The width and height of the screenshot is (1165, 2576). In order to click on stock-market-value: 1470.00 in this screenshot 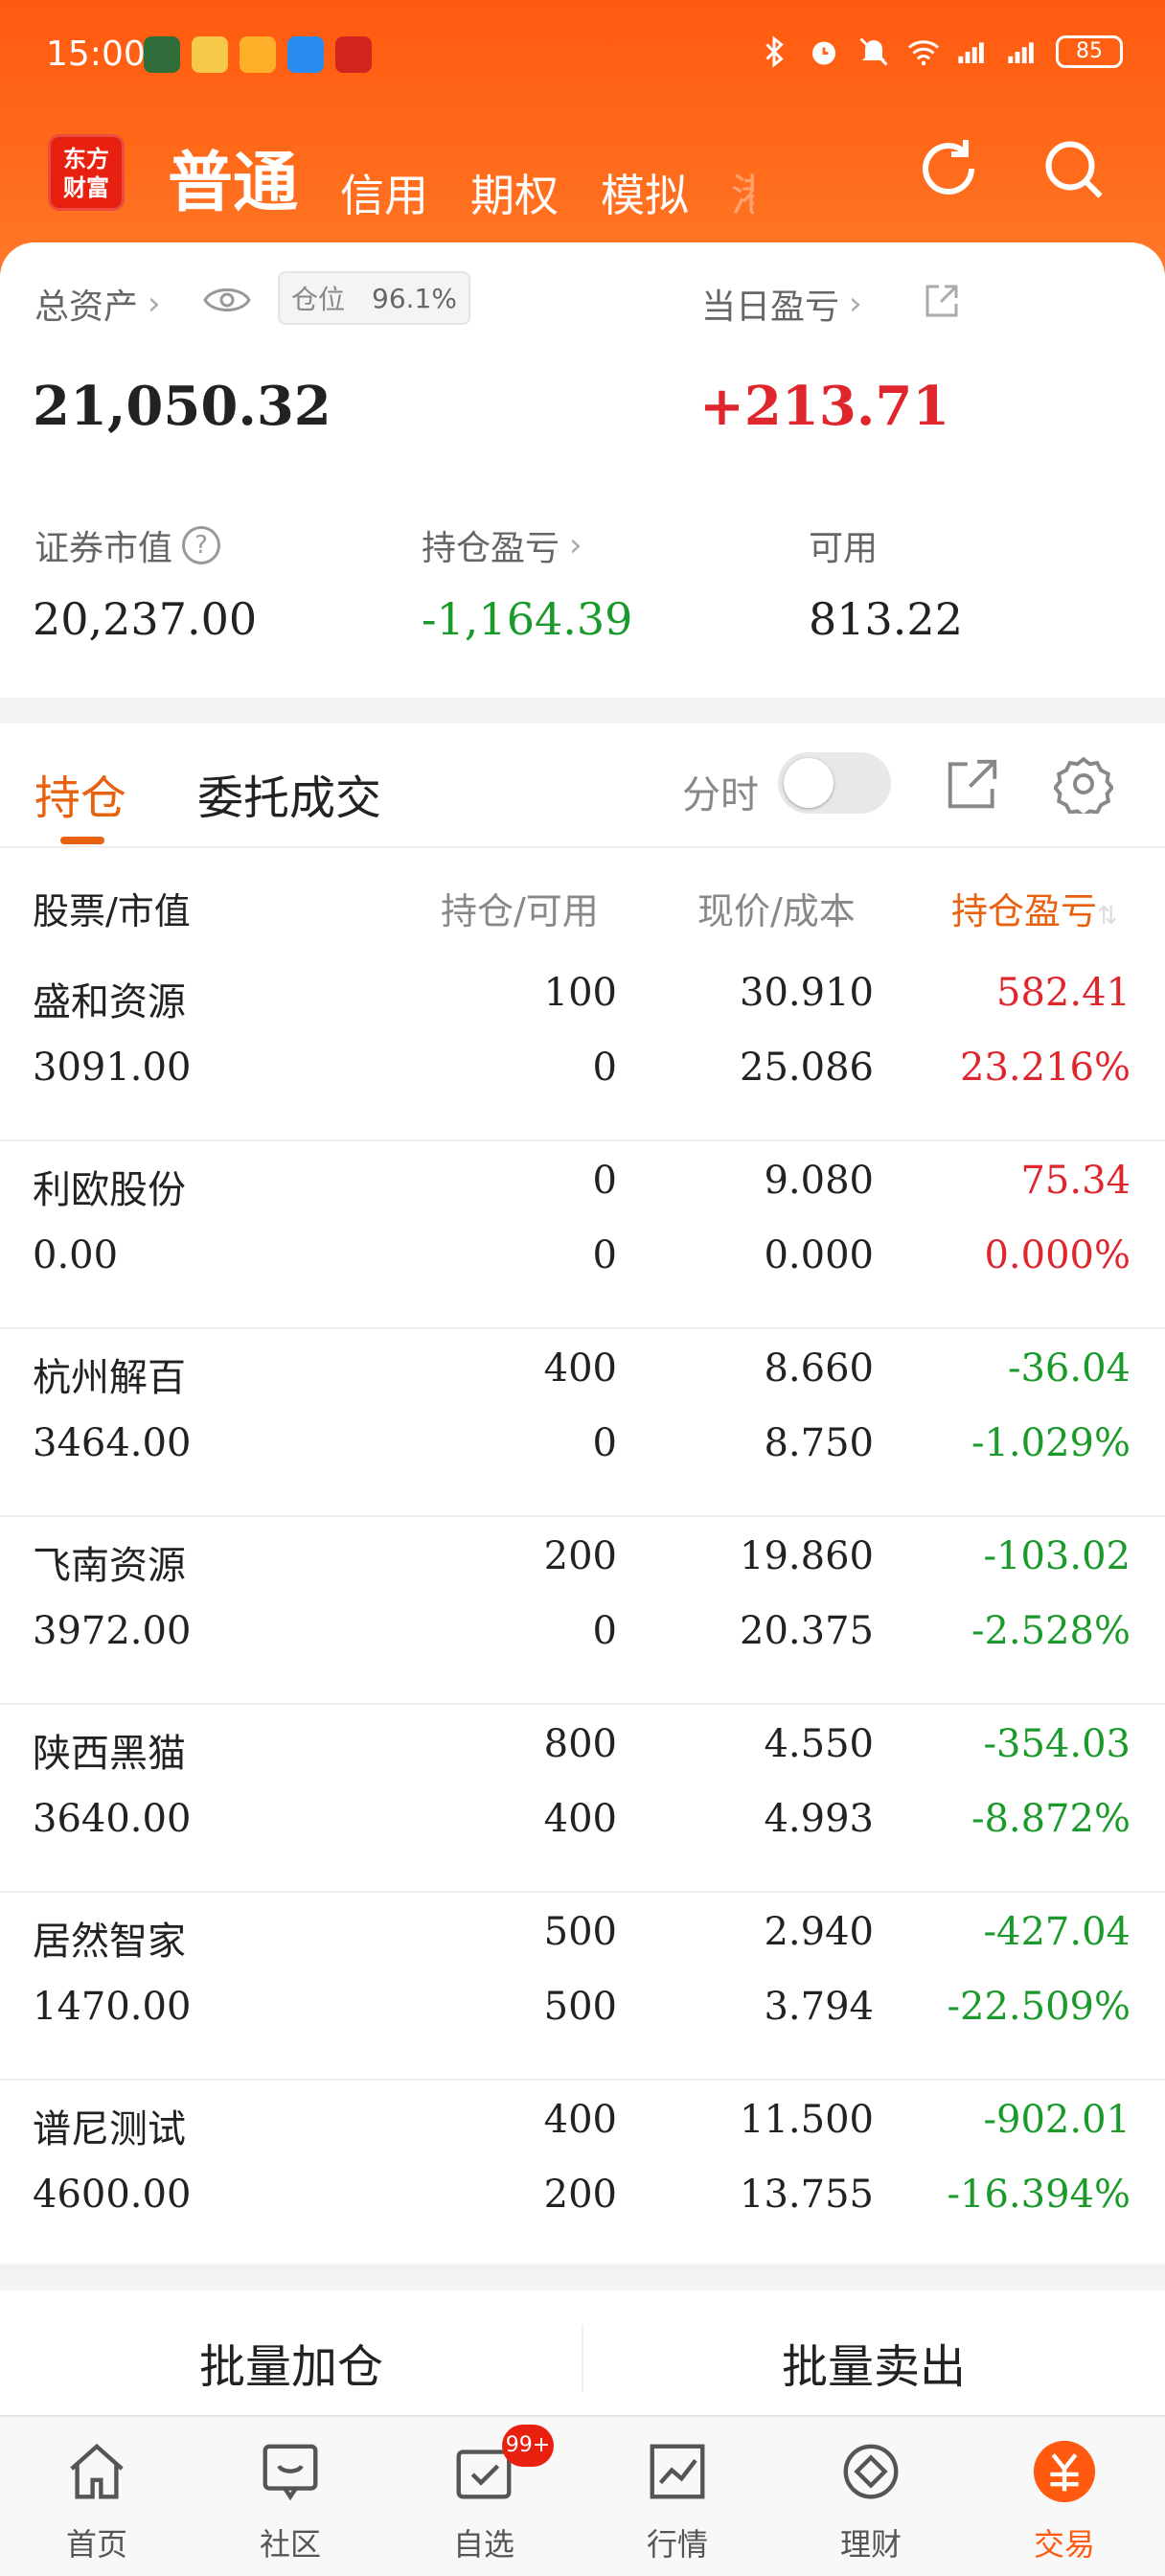, I will do `click(113, 2007)`.